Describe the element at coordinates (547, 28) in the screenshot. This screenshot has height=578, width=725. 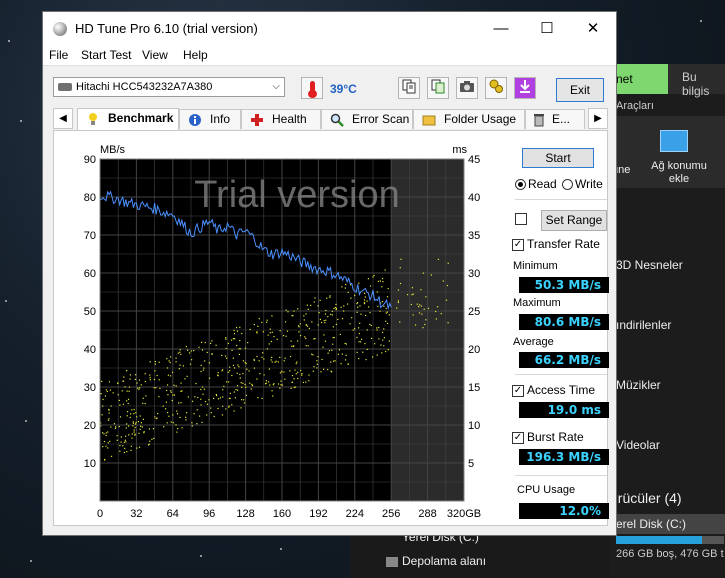
I see `maximize-button: ☐` at that location.